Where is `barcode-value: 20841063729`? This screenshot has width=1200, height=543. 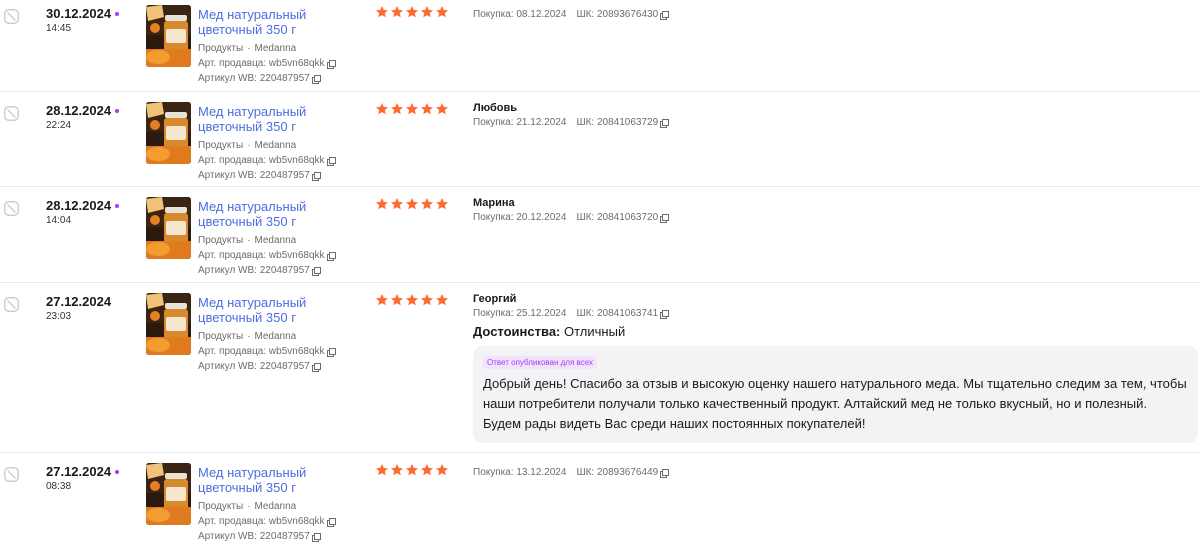
barcode-value: 20841063729 is located at coordinates (628, 122).